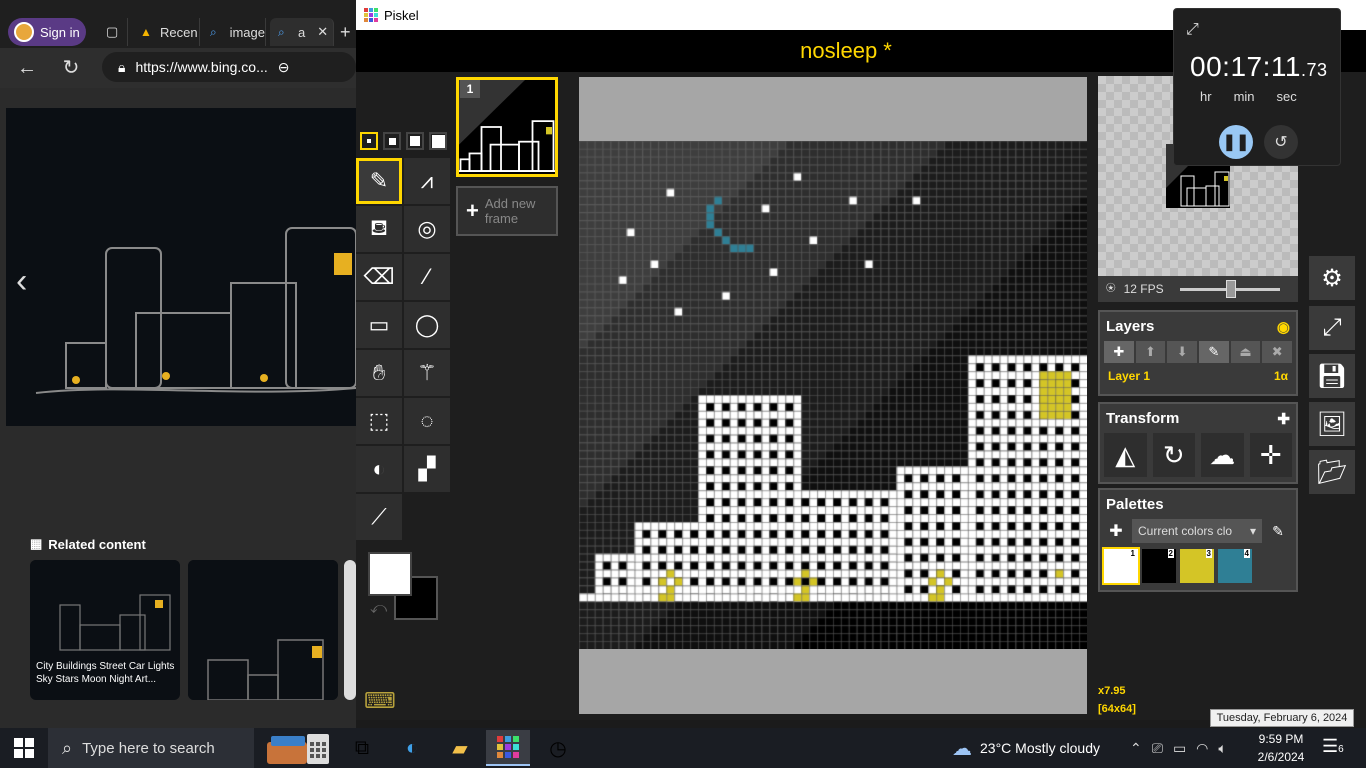 This screenshot has width=1366, height=768. I want to click on image-preview, so click(181, 267).